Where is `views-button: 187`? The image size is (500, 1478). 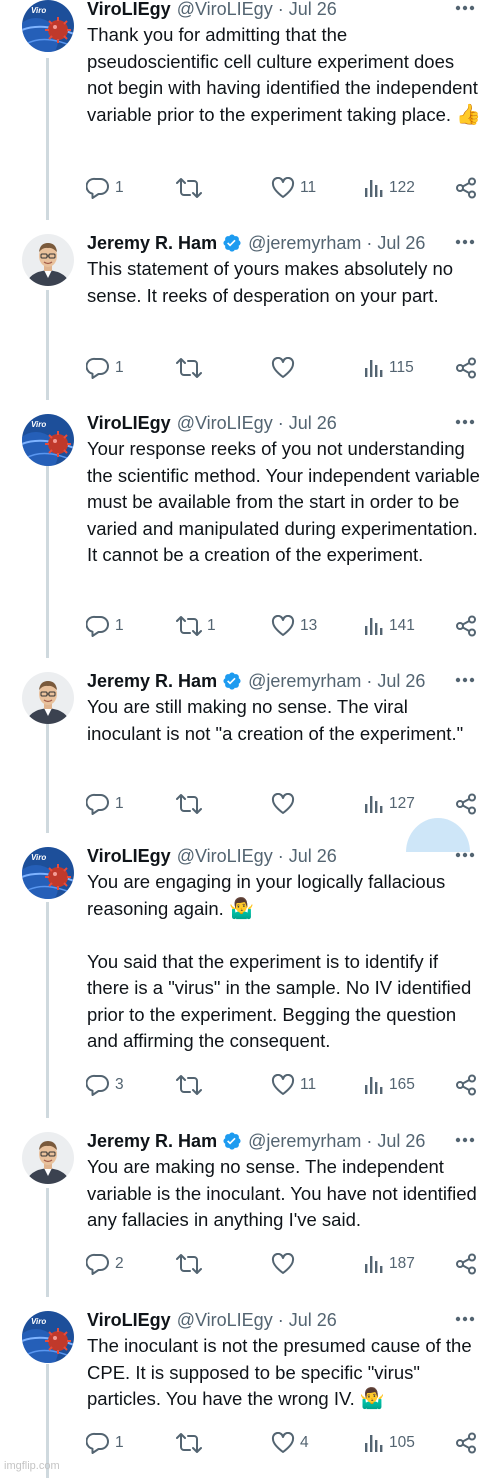
views-button: 187 is located at coordinates (389, 1264).